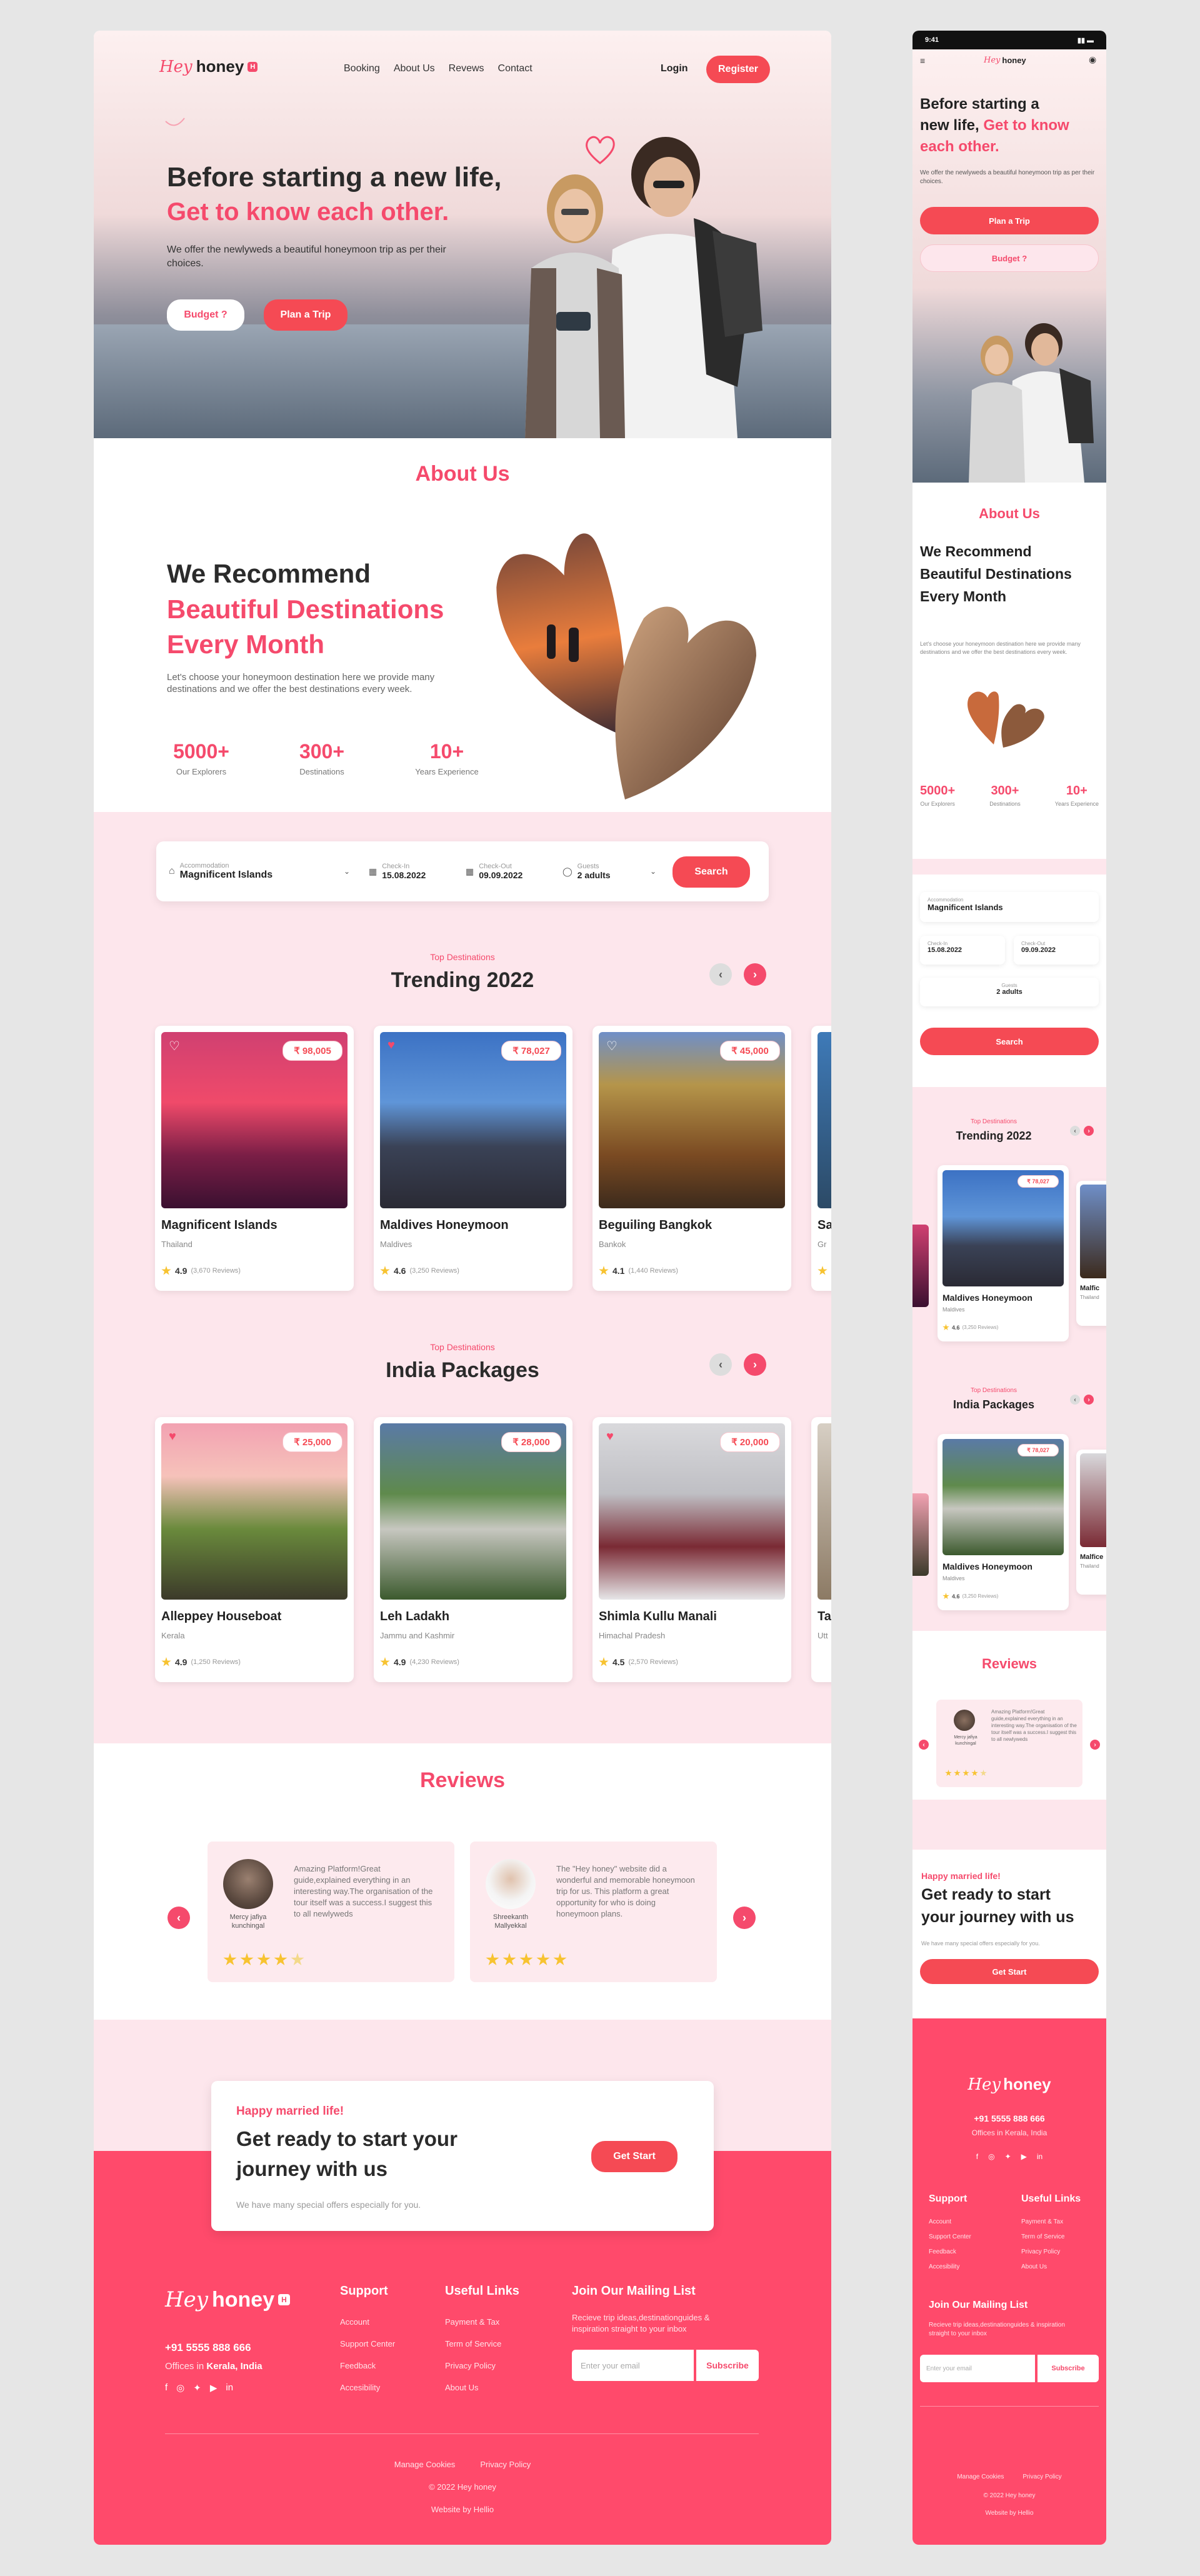  Describe the element at coordinates (1075, 1131) in the screenshot. I see `mobile-trending-prev: ‹` at that location.